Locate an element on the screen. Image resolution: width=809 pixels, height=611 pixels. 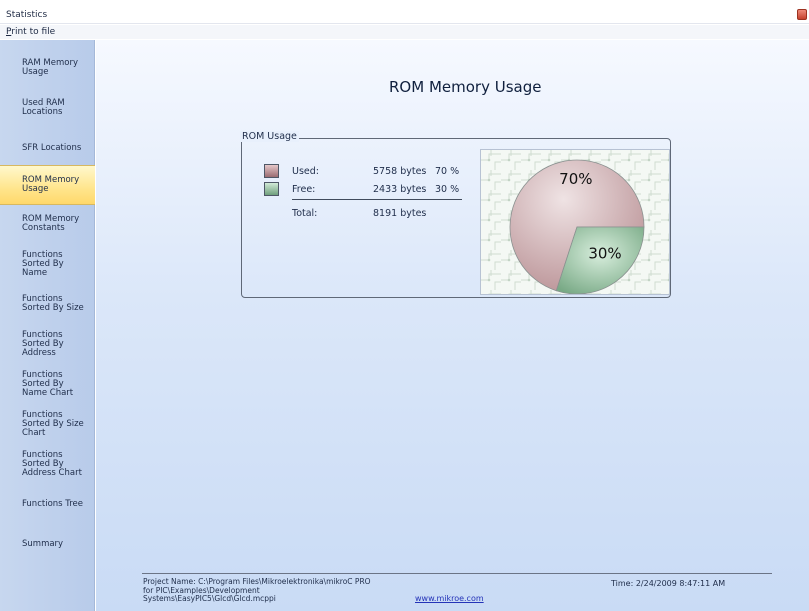
used-percent: 70 % is located at coordinates (447, 171).